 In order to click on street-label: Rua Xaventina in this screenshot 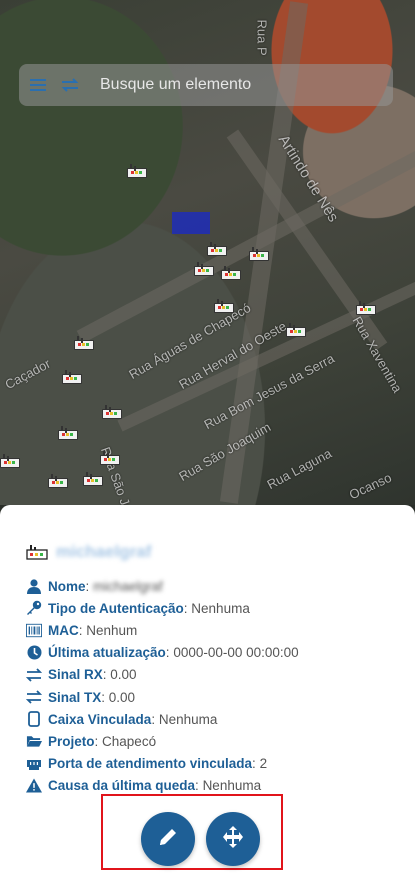, I will do `click(377, 354)`.